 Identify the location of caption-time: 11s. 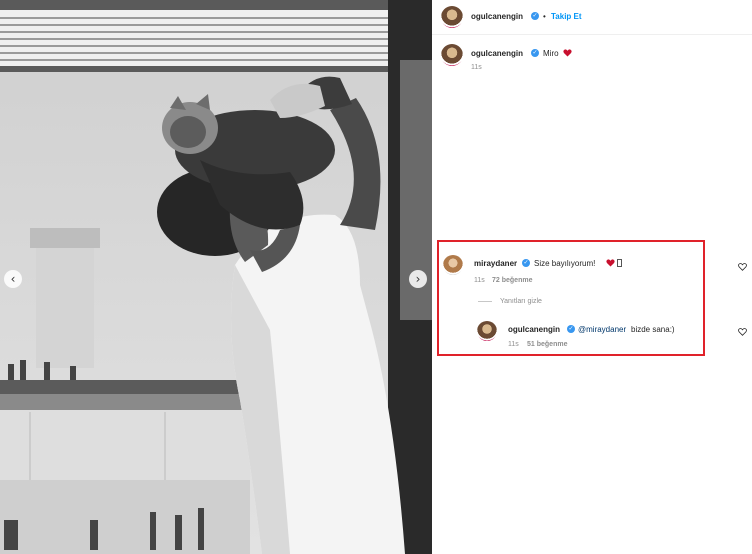
(476, 67).